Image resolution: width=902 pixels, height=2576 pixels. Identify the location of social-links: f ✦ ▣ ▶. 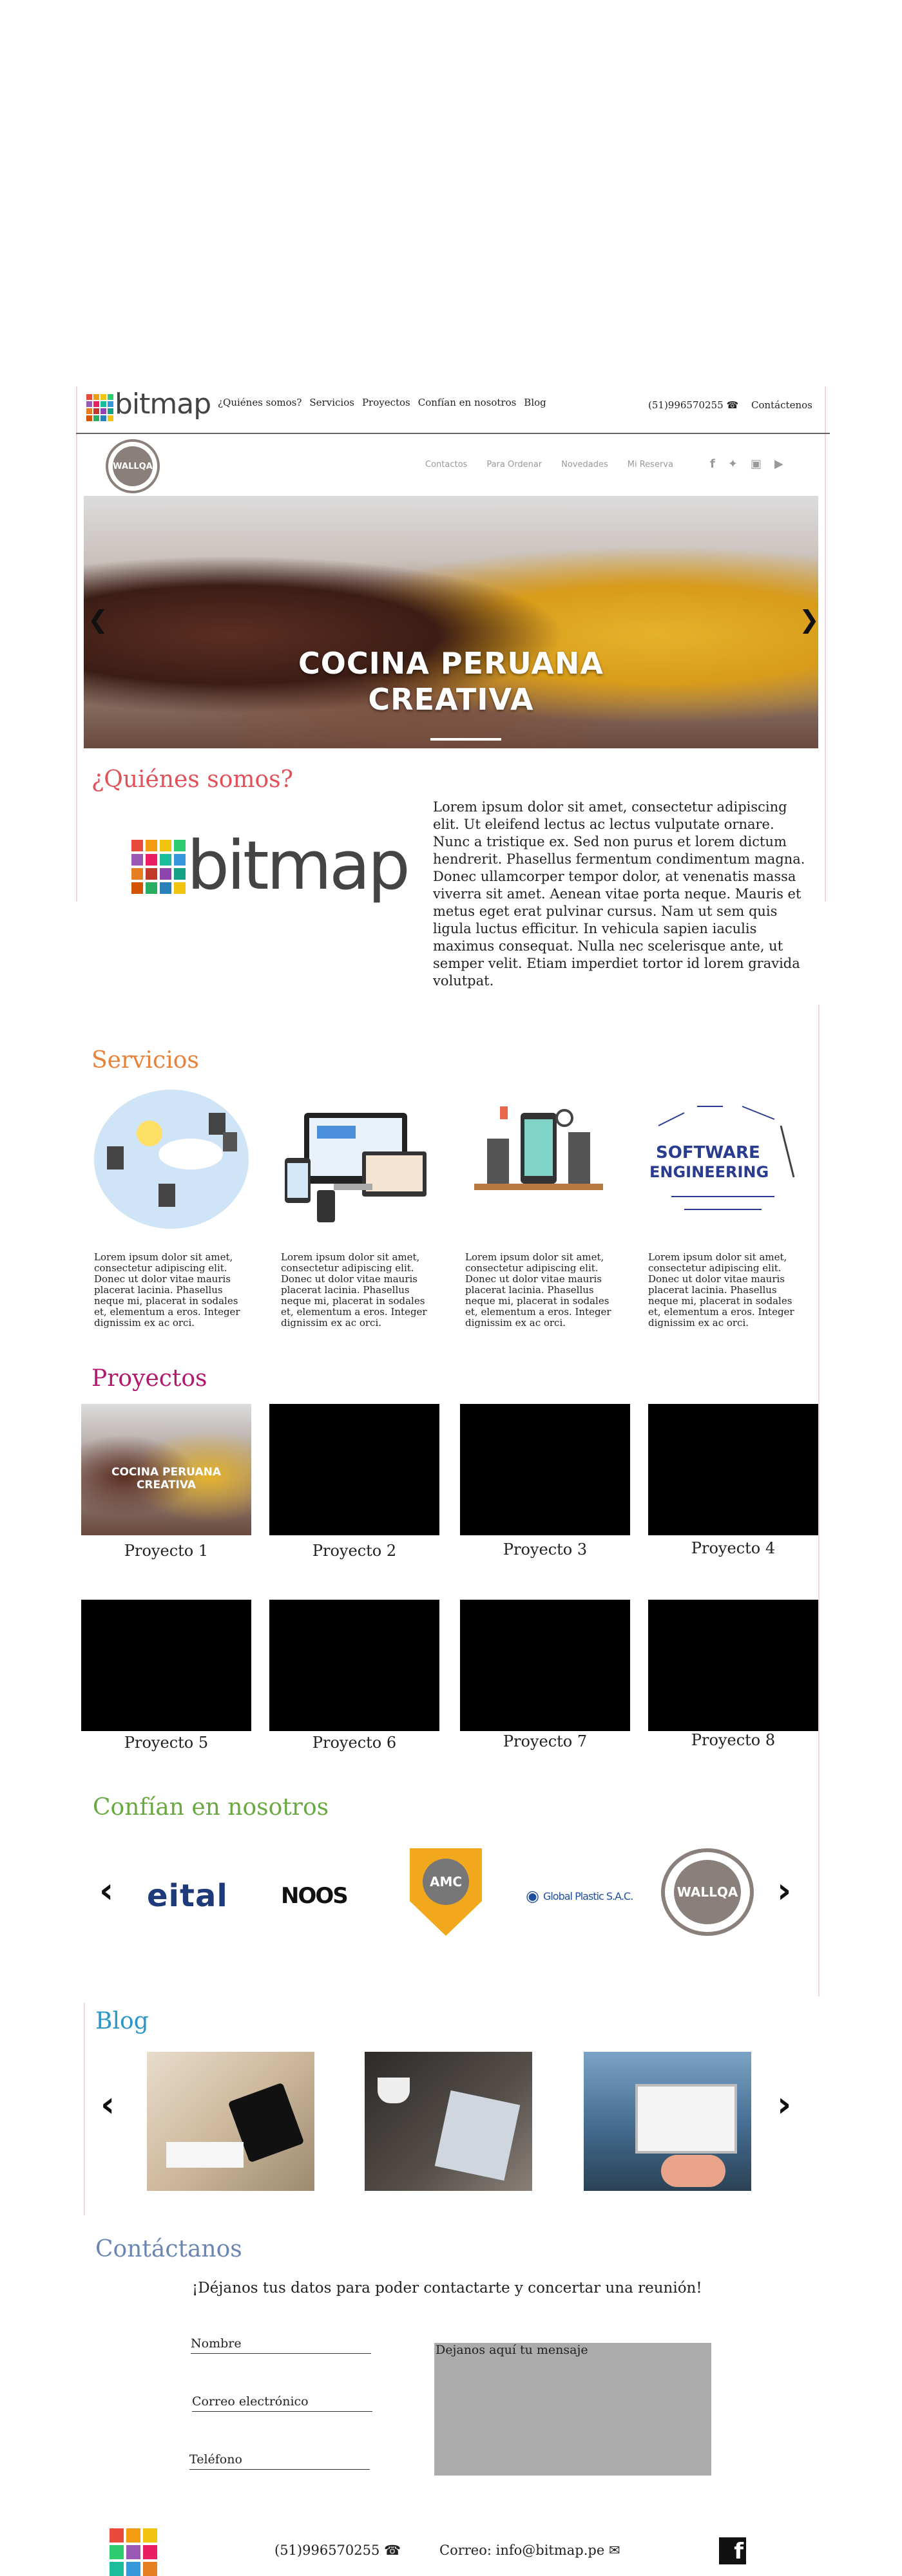
(746, 464).